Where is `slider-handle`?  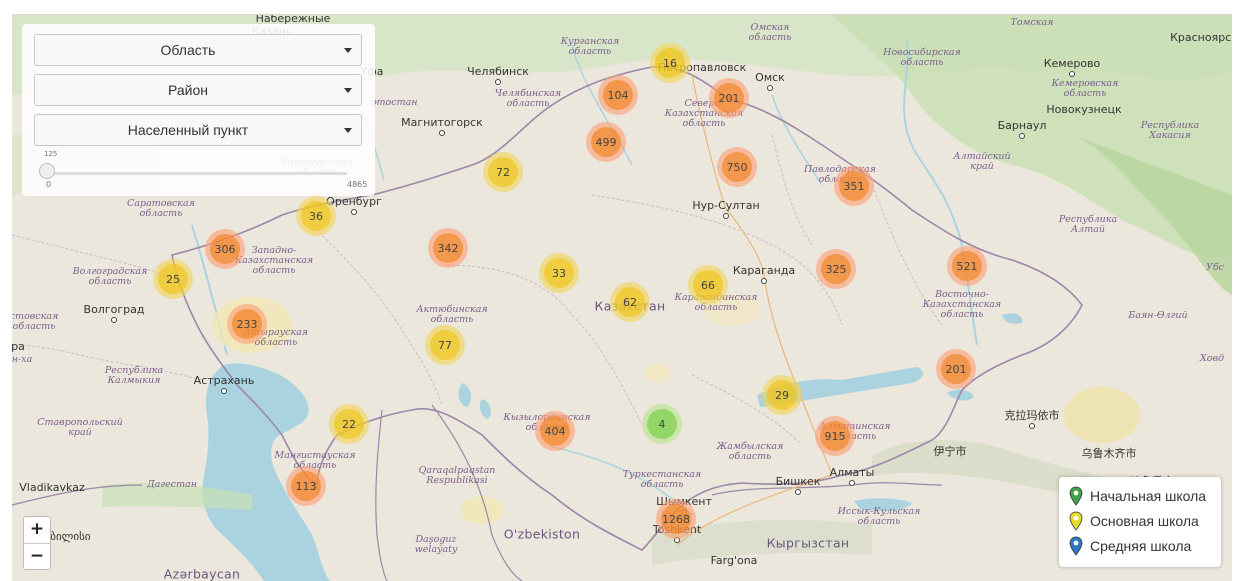 slider-handle is located at coordinates (47, 171).